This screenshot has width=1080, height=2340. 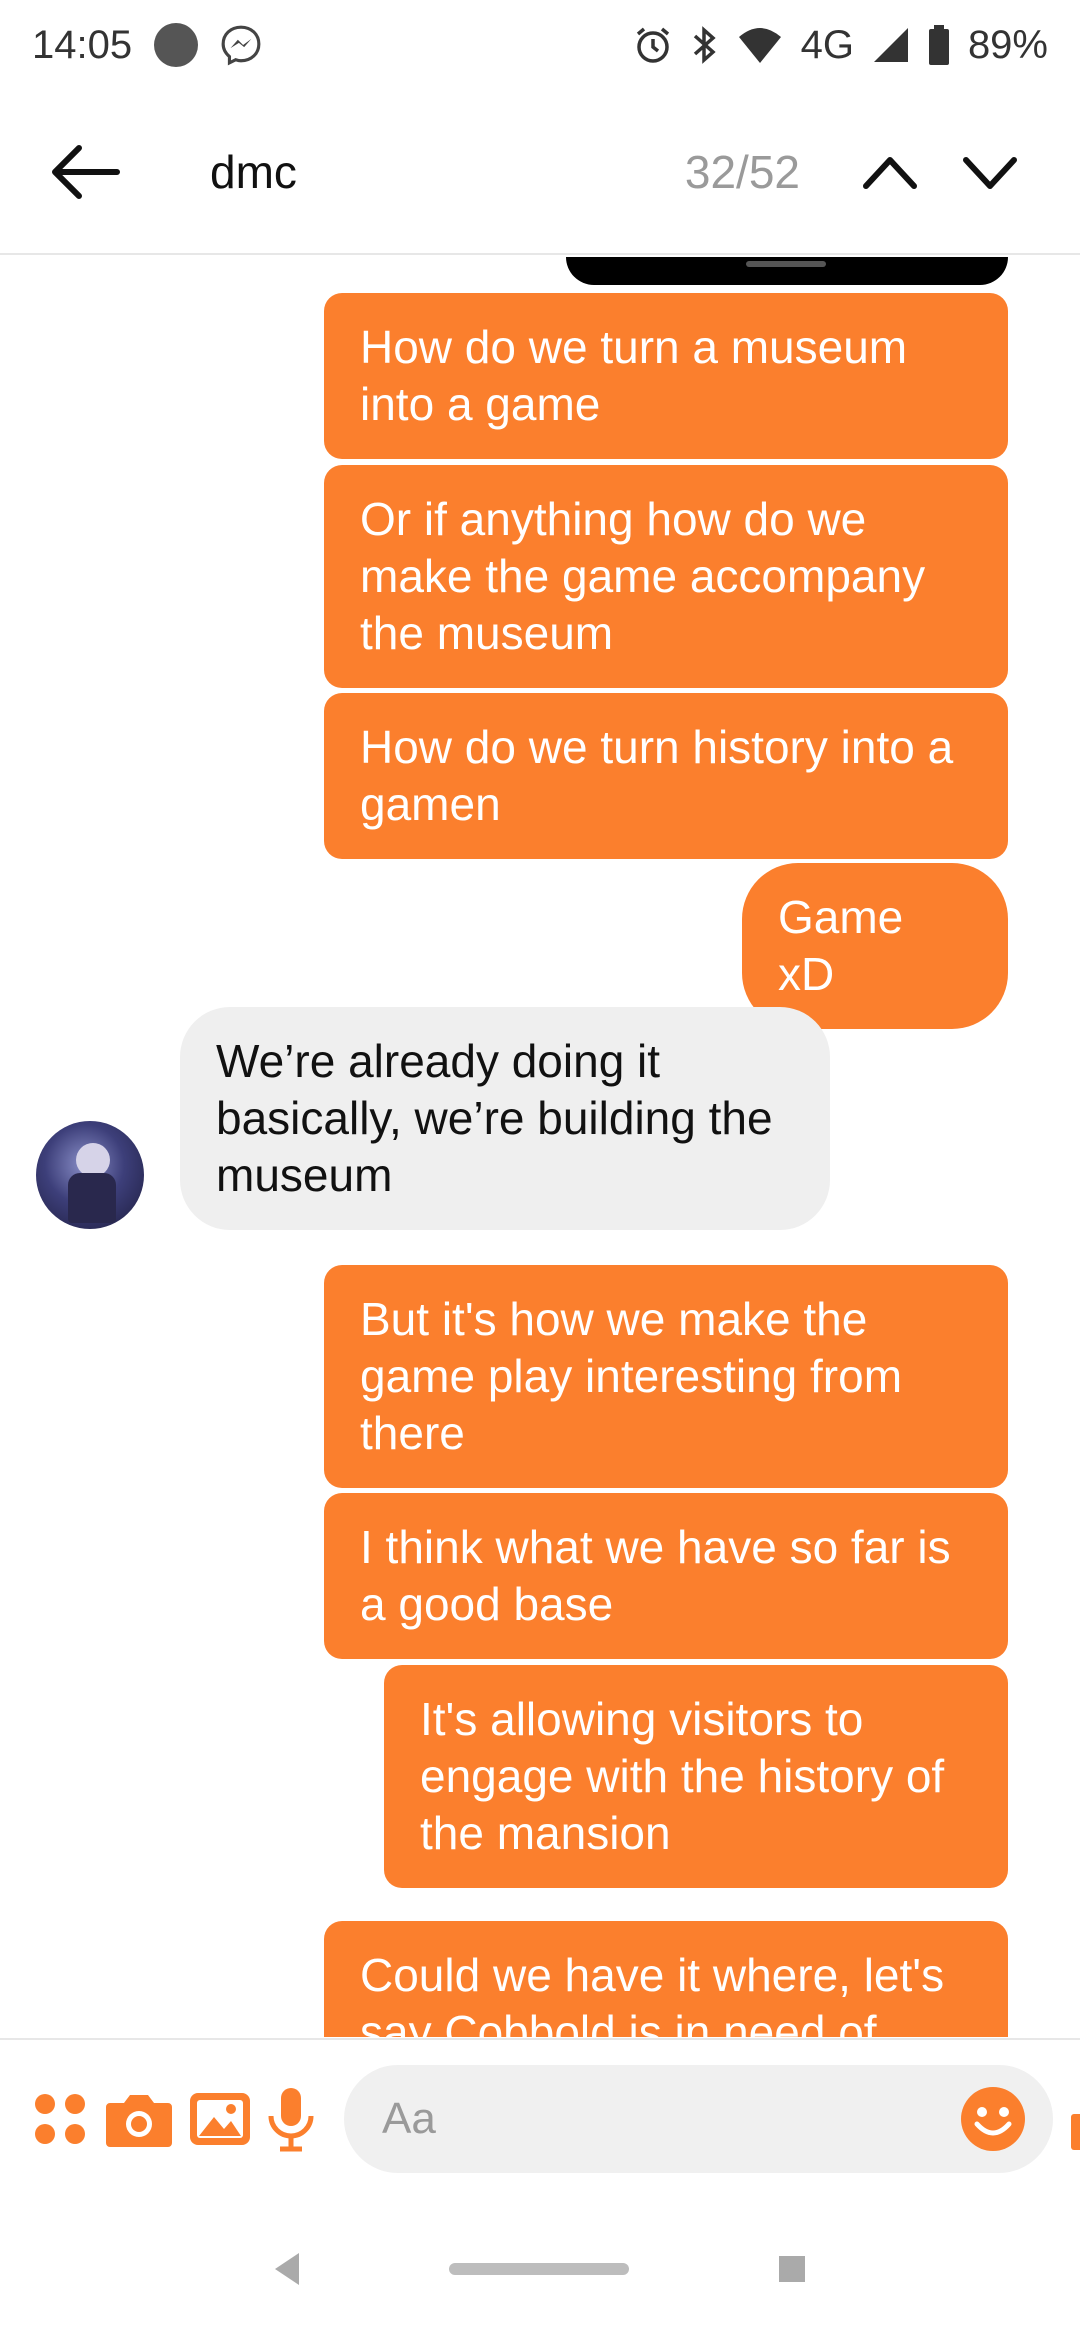 I want to click on arrow-left-icon, so click(x=86, y=171).